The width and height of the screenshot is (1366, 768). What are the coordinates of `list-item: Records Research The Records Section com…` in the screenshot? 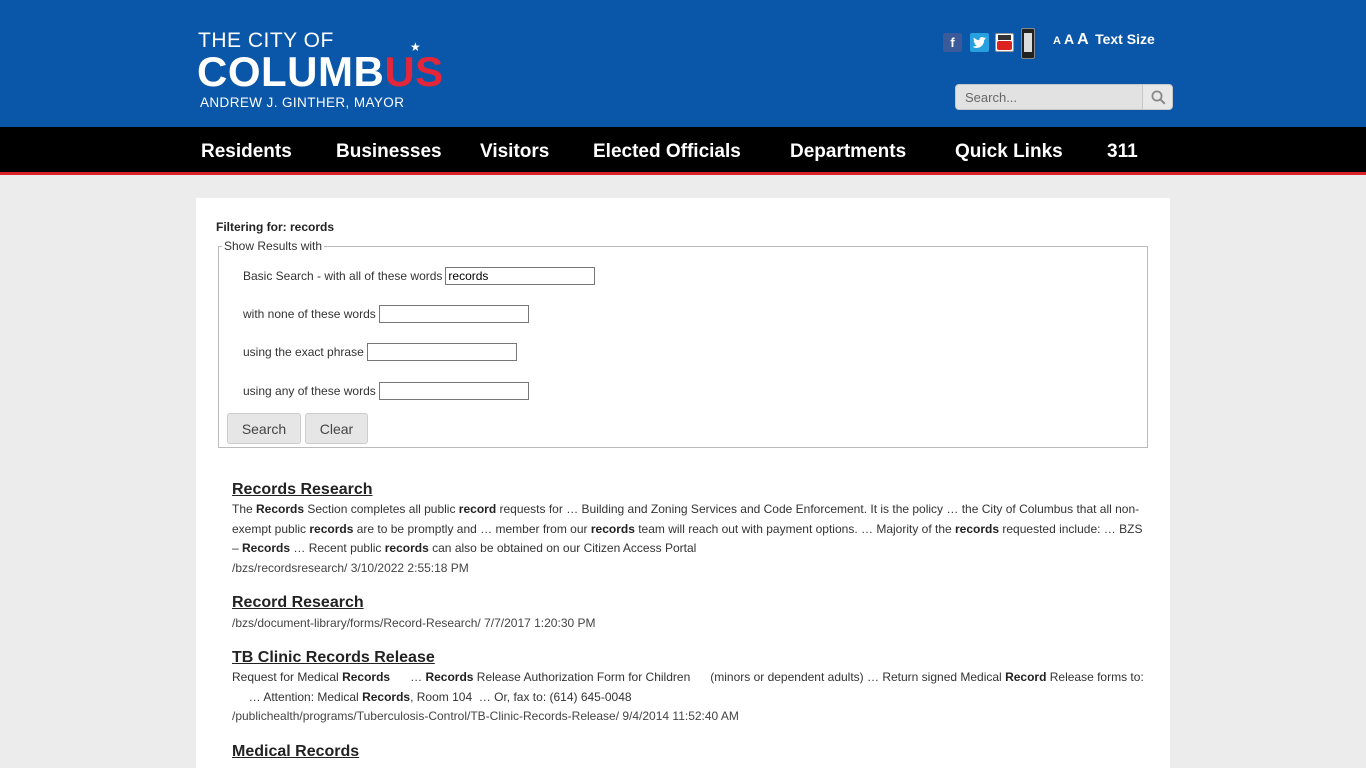 It's located at (688, 529).